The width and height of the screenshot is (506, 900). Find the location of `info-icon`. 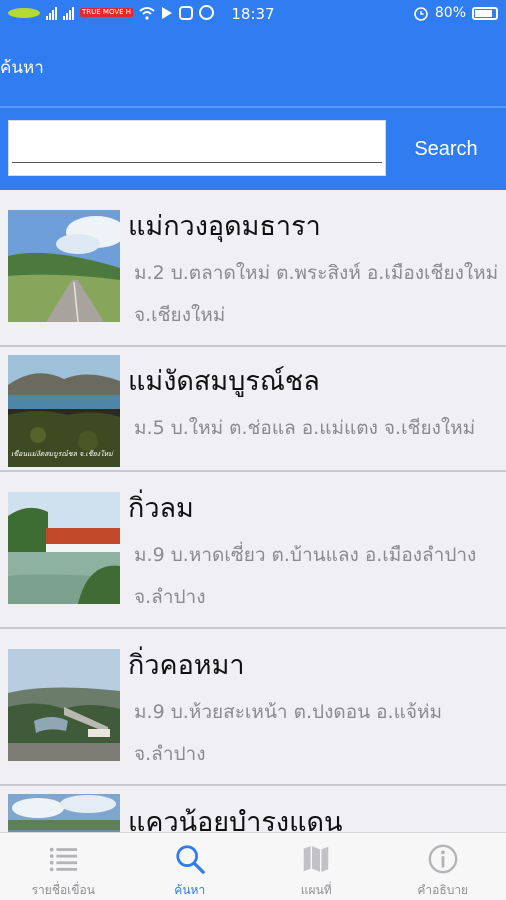

info-icon is located at coordinates (443, 859).